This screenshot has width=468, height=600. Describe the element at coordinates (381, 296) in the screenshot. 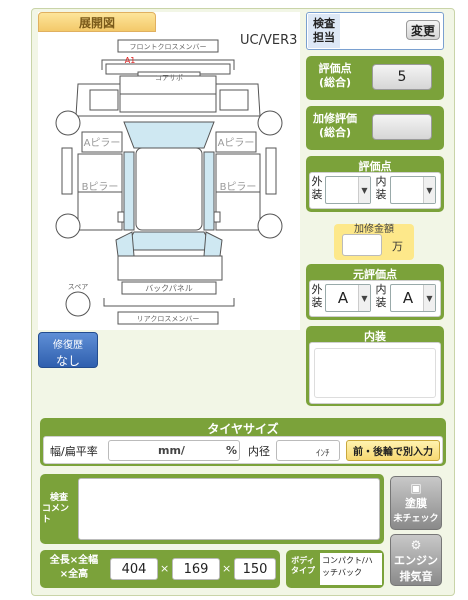

I see `original-interior-label: 内装` at that location.